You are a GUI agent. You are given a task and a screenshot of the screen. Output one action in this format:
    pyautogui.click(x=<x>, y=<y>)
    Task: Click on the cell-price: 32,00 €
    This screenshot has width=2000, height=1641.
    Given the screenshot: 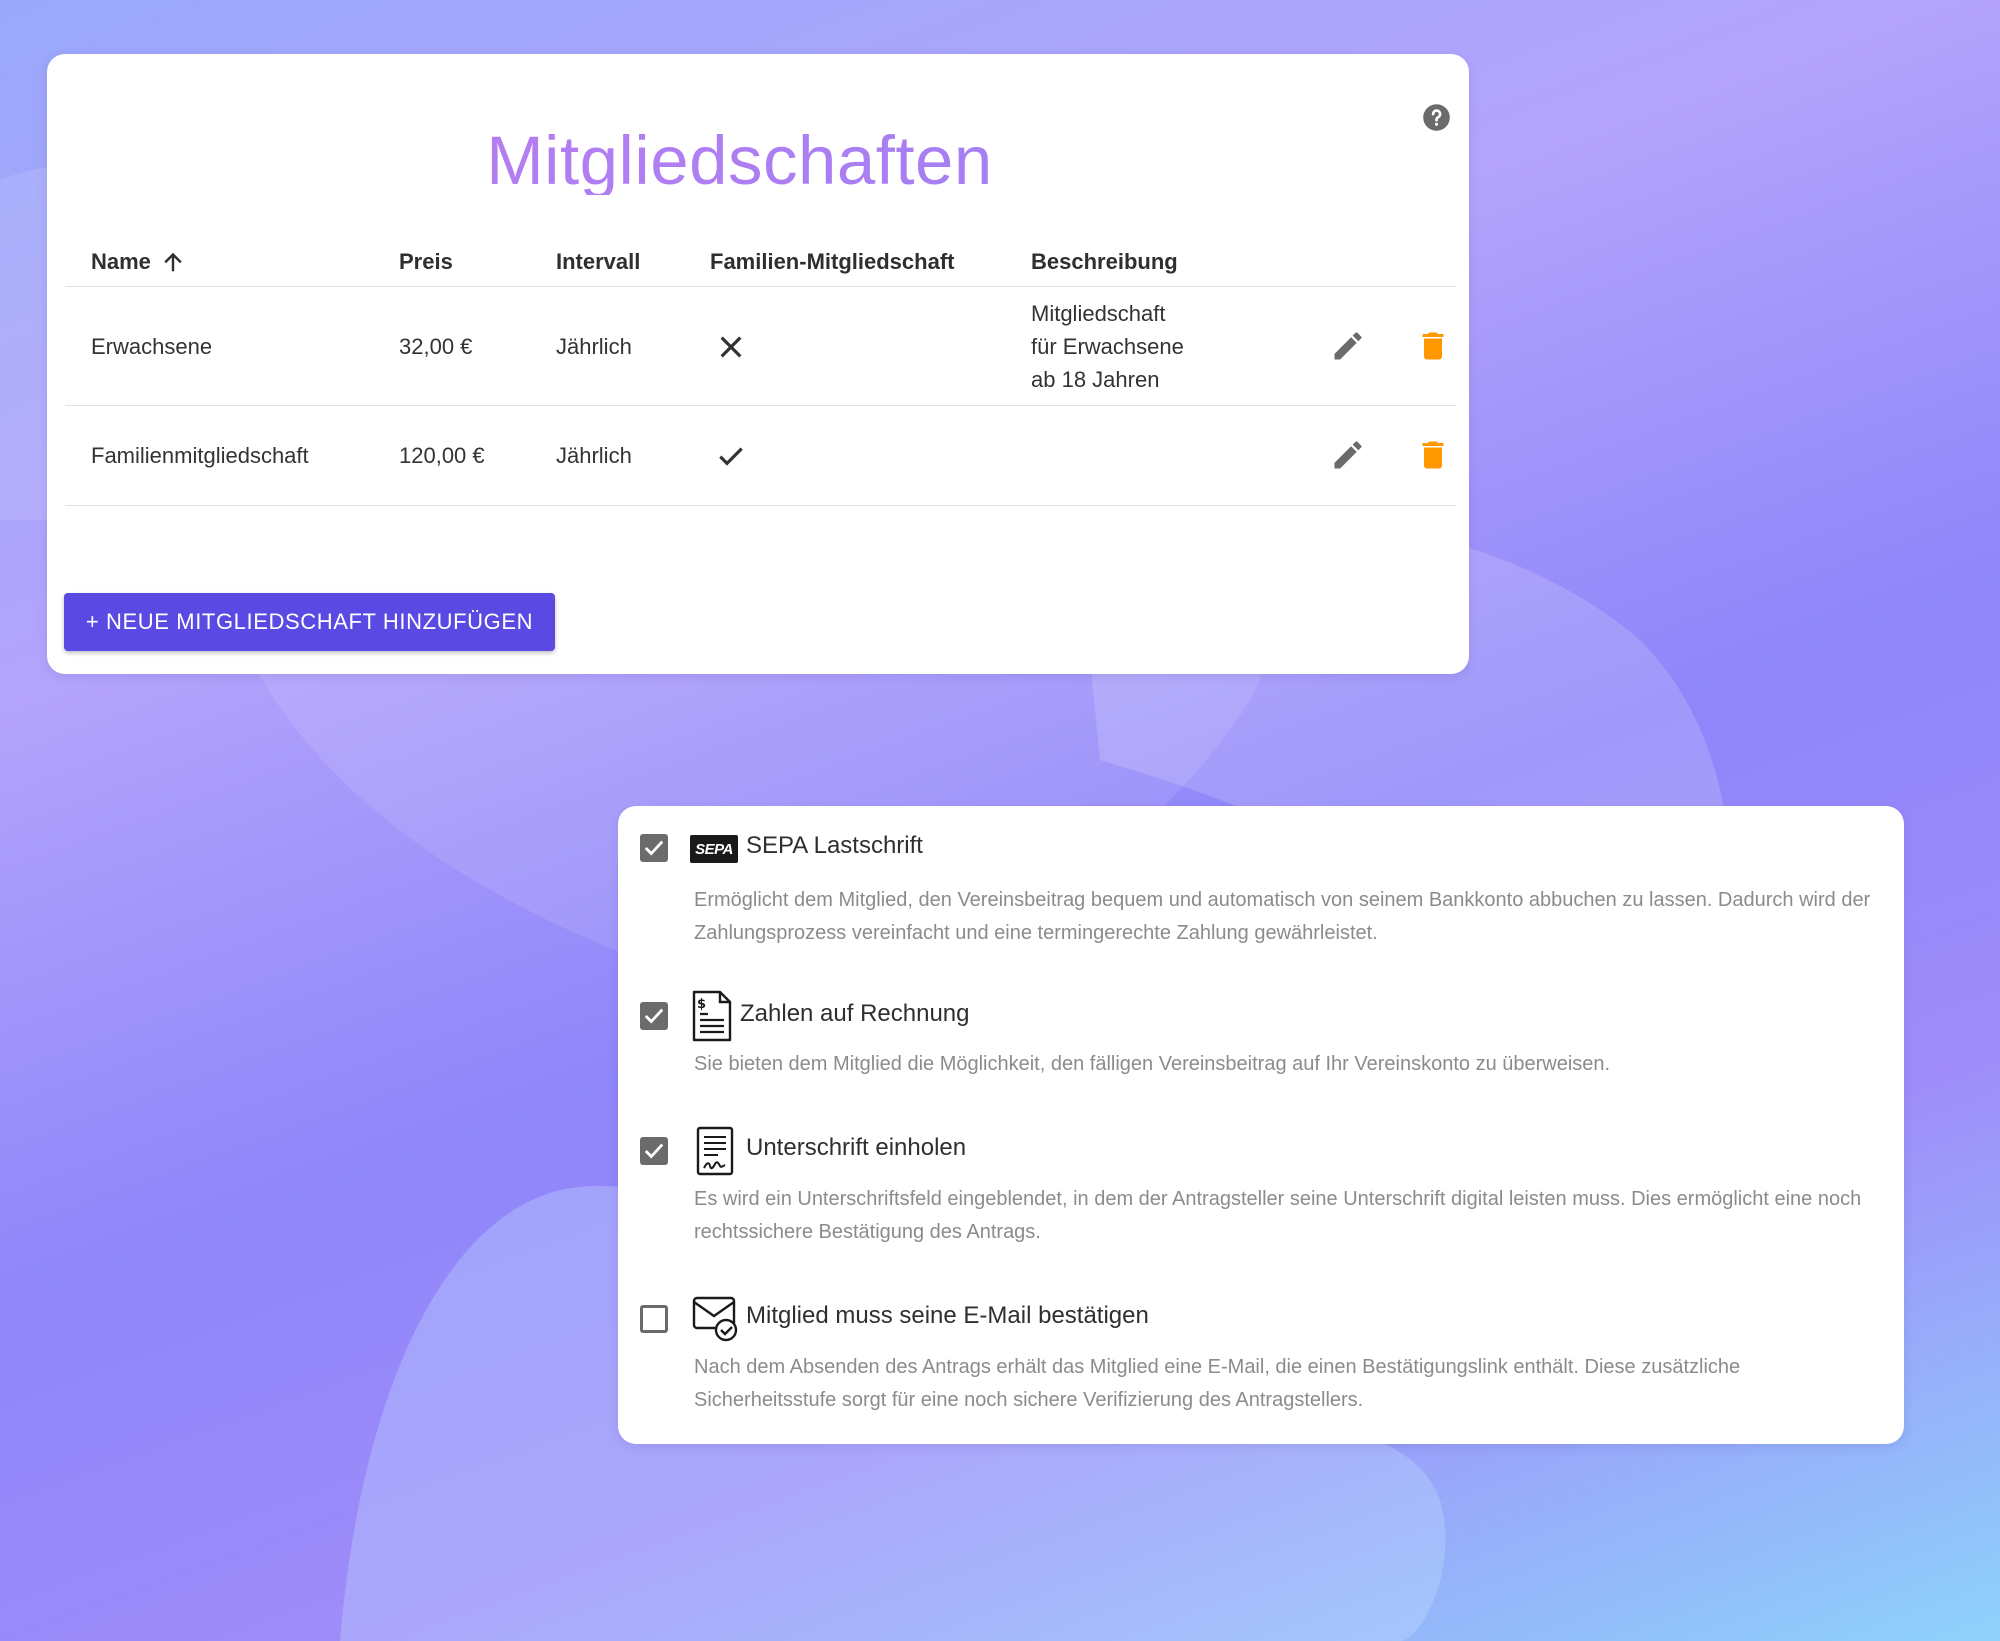 What is the action you would take?
    pyautogui.click(x=436, y=346)
    